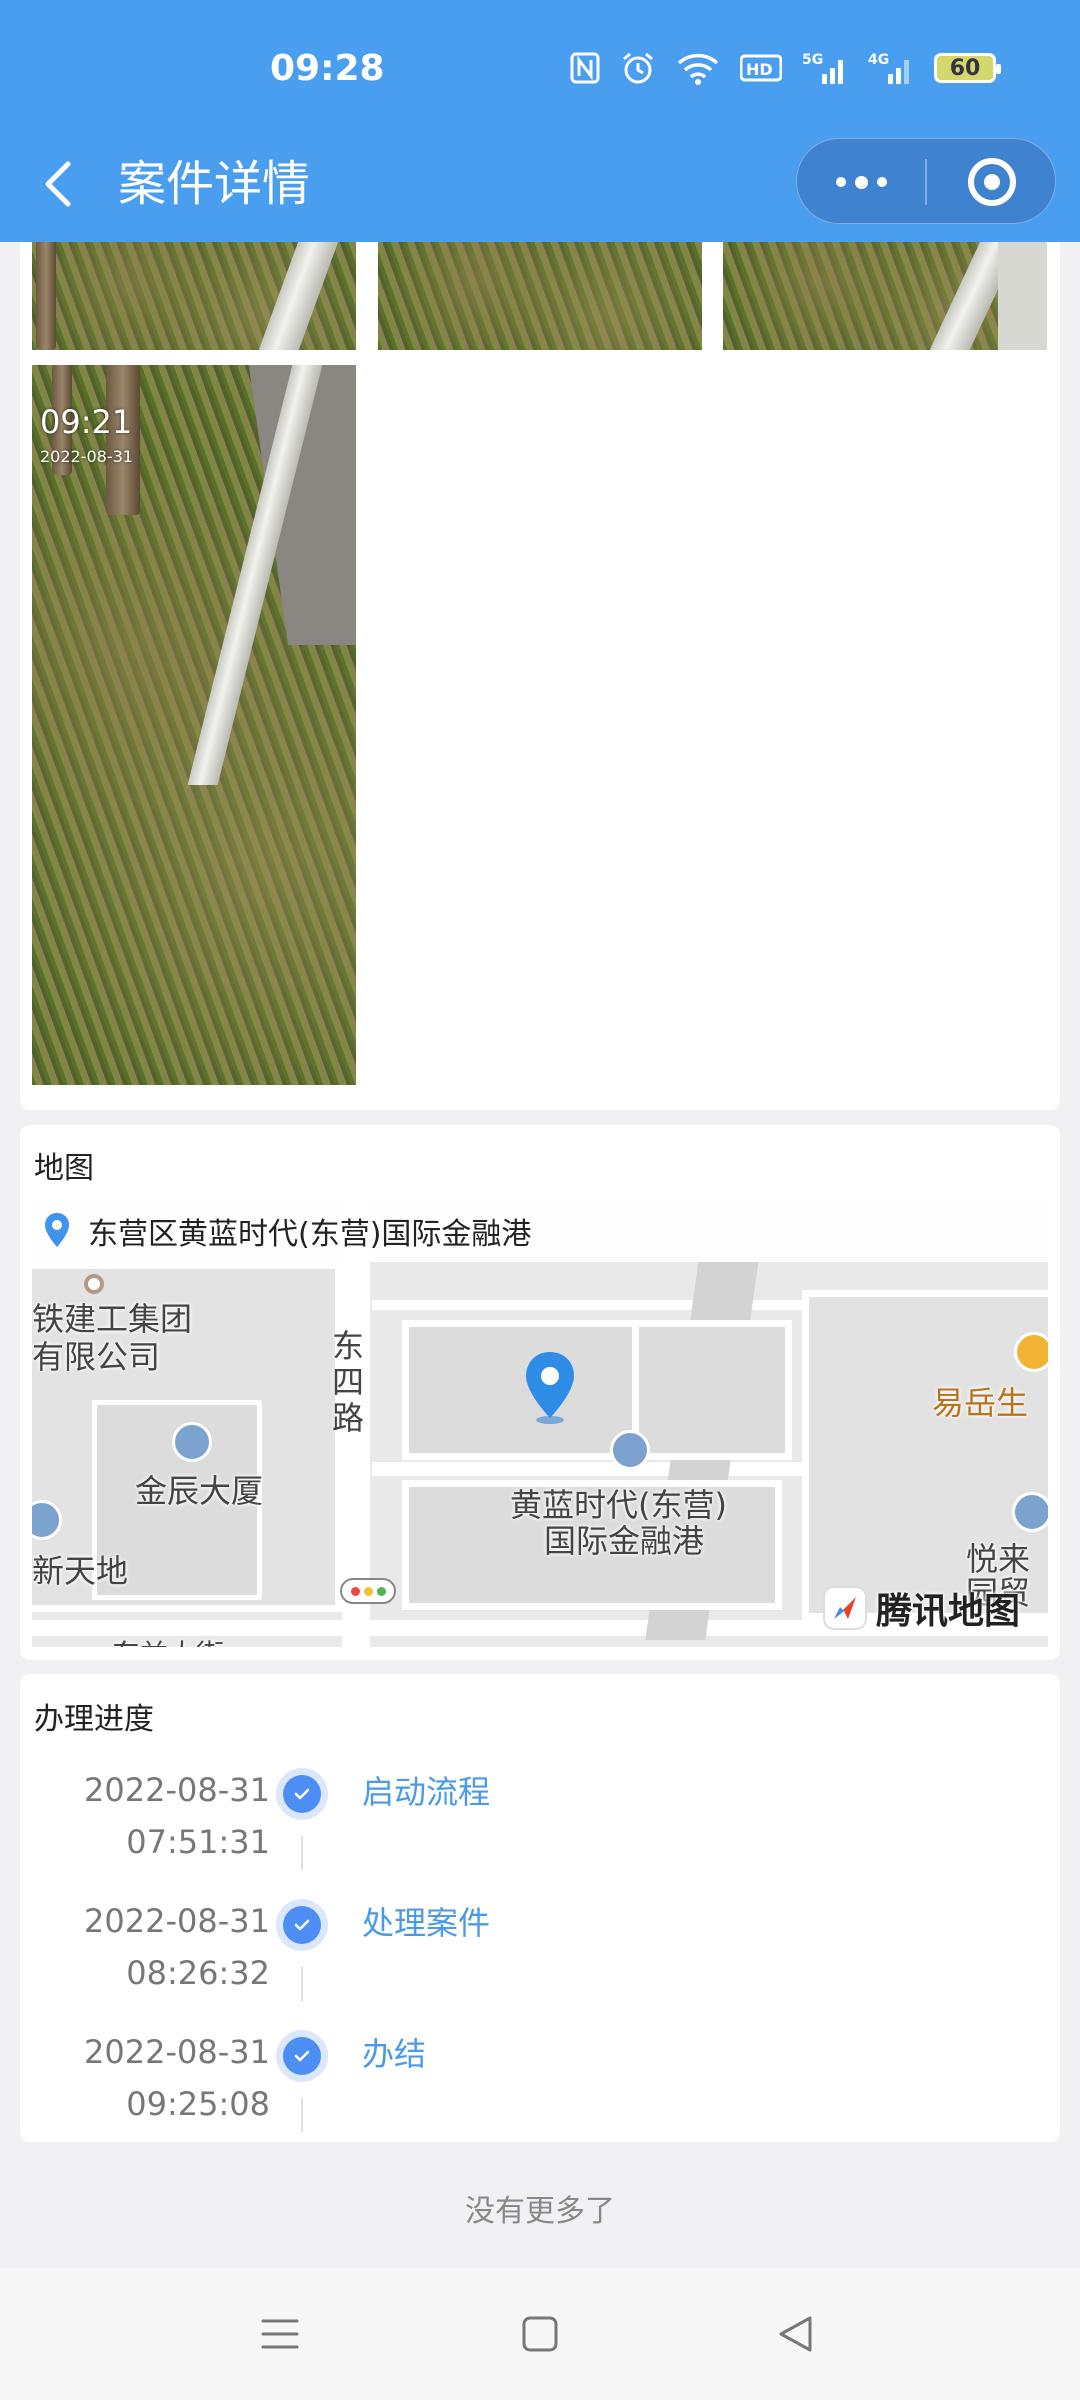  I want to click on close-miniprogram-icon, so click(992, 182).